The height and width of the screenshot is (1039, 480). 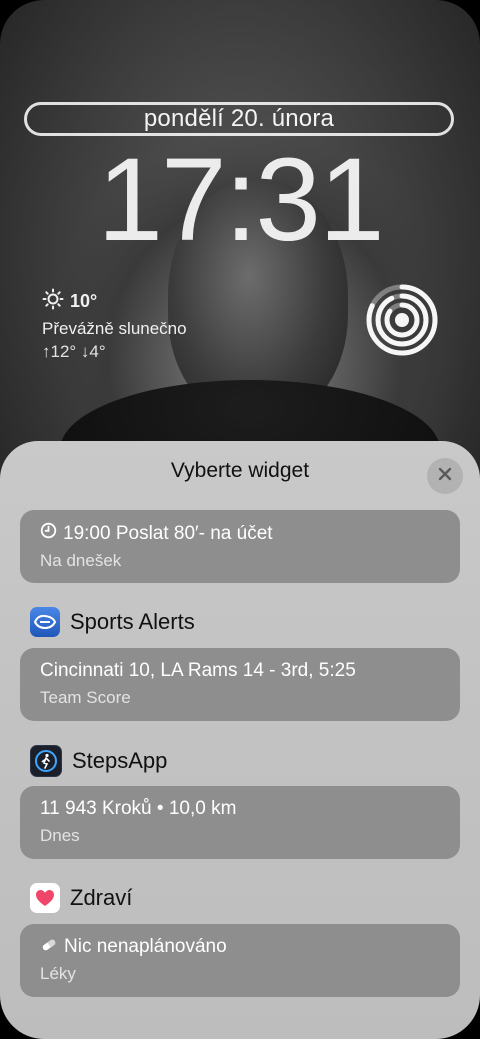 What do you see at coordinates (240, 470) in the screenshot?
I see `sheet-title: Vyberte widget` at bounding box center [240, 470].